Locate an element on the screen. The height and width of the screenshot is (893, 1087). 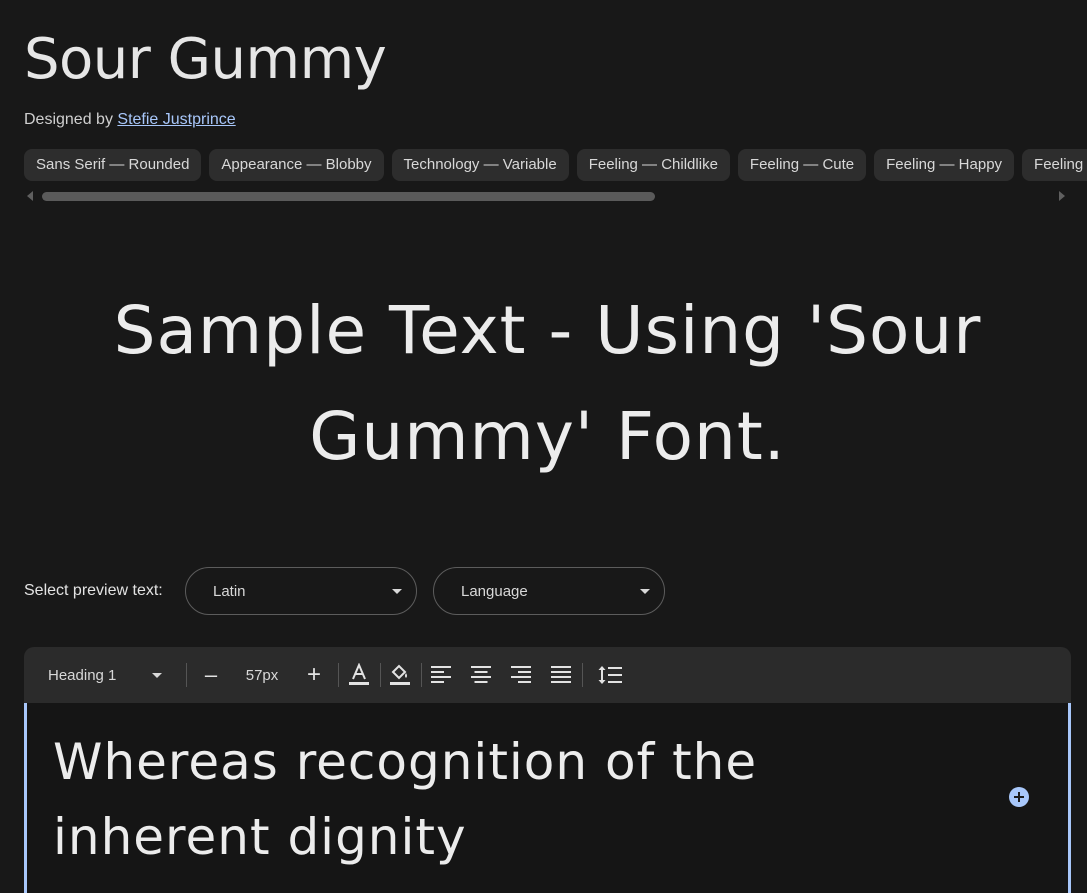
add-circle-icon is located at coordinates (1019, 797).